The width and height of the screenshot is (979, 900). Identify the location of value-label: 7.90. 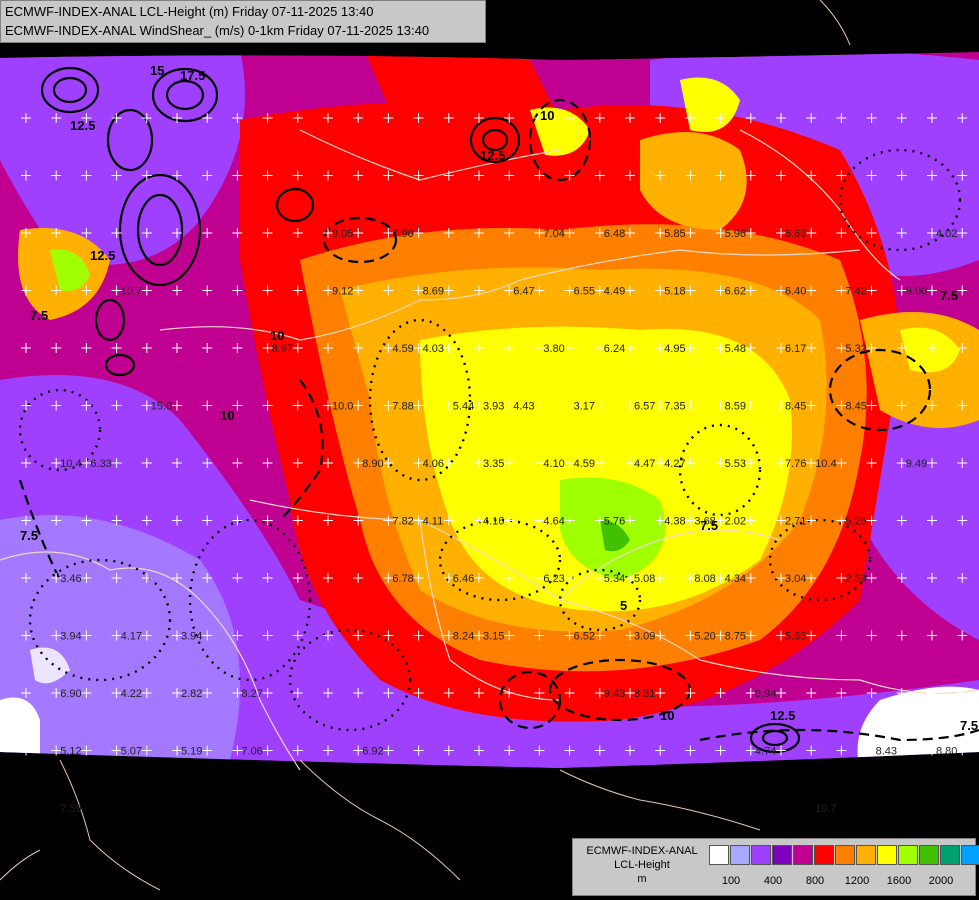
(402, 234).